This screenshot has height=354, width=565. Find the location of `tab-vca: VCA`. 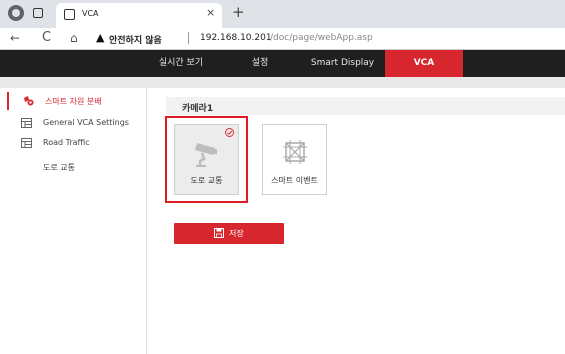

tab-vca: VCA is located at coordinates (424, 63).